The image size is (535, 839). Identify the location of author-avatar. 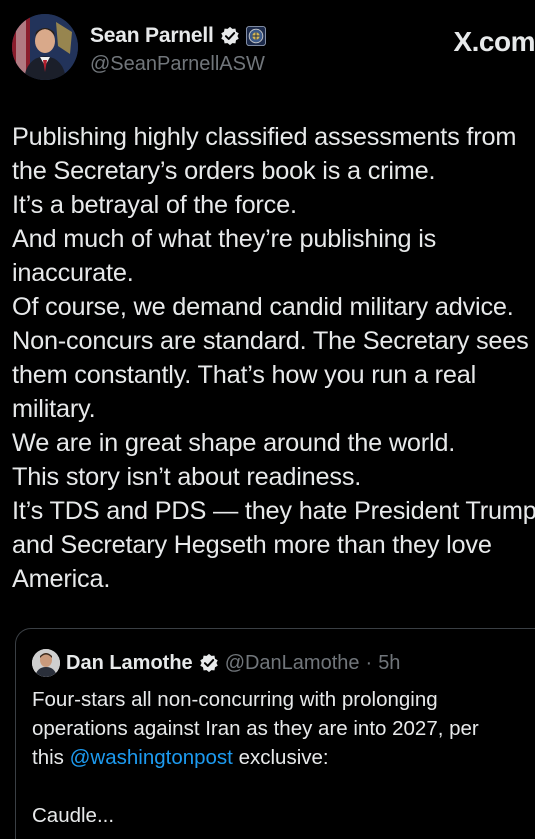
(45, 47).